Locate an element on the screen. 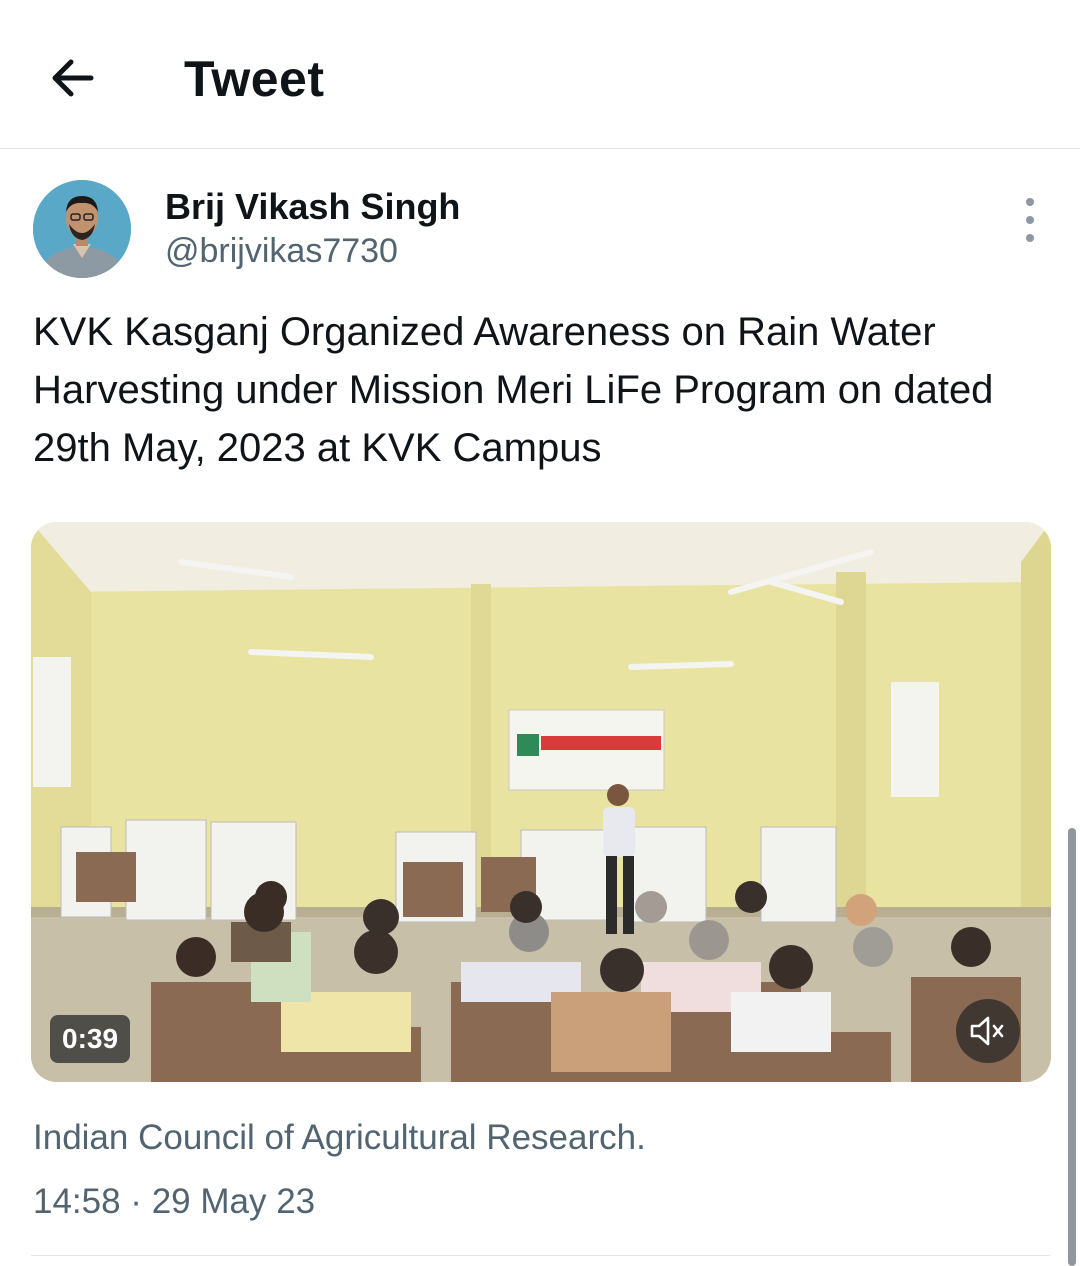  speaker-muted-icon is located at coordinates (987, 1031).